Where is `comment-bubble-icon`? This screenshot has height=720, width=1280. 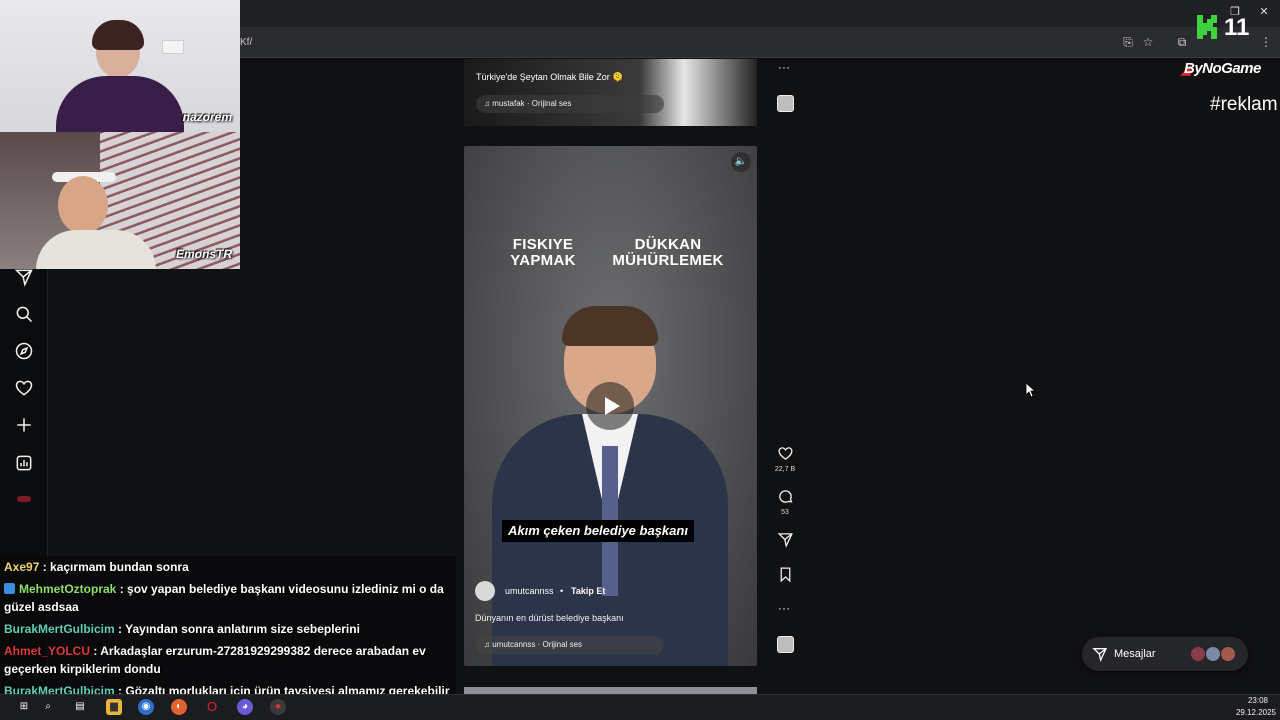
comment-bubble-icon is located at coordinates (785, 499).